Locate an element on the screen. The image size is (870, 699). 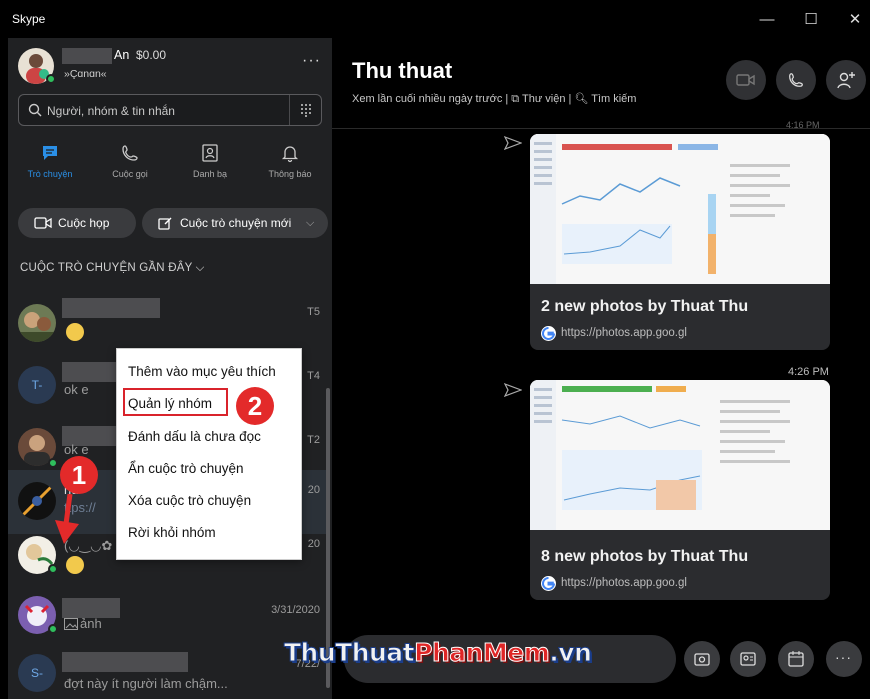
tab-notifications: Thông báo is located at coordinates (290, 161).